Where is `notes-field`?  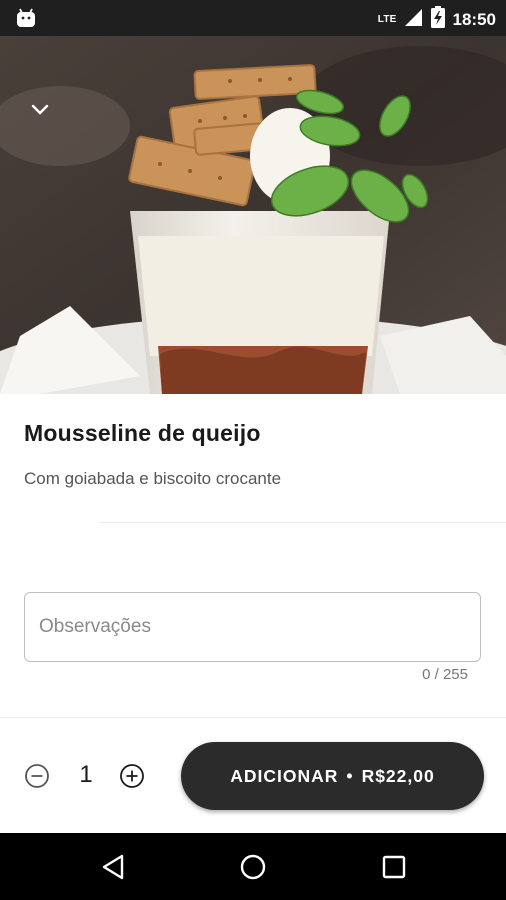 notes-field is located at coordinates (252, 627).